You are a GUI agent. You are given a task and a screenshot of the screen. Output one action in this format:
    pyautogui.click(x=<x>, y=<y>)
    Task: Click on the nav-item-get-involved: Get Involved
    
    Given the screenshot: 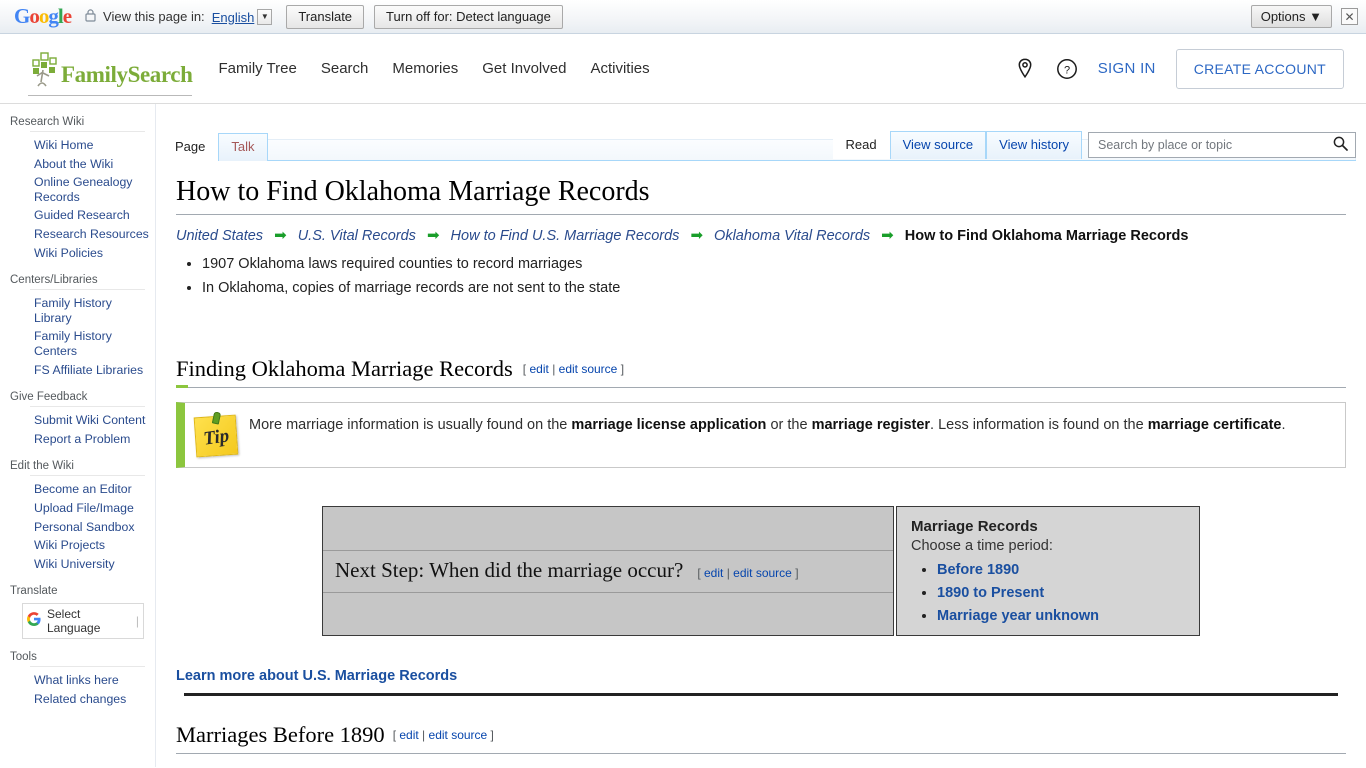 What is the action you would take?
    pyautogui.click(x=524, y=68)
    